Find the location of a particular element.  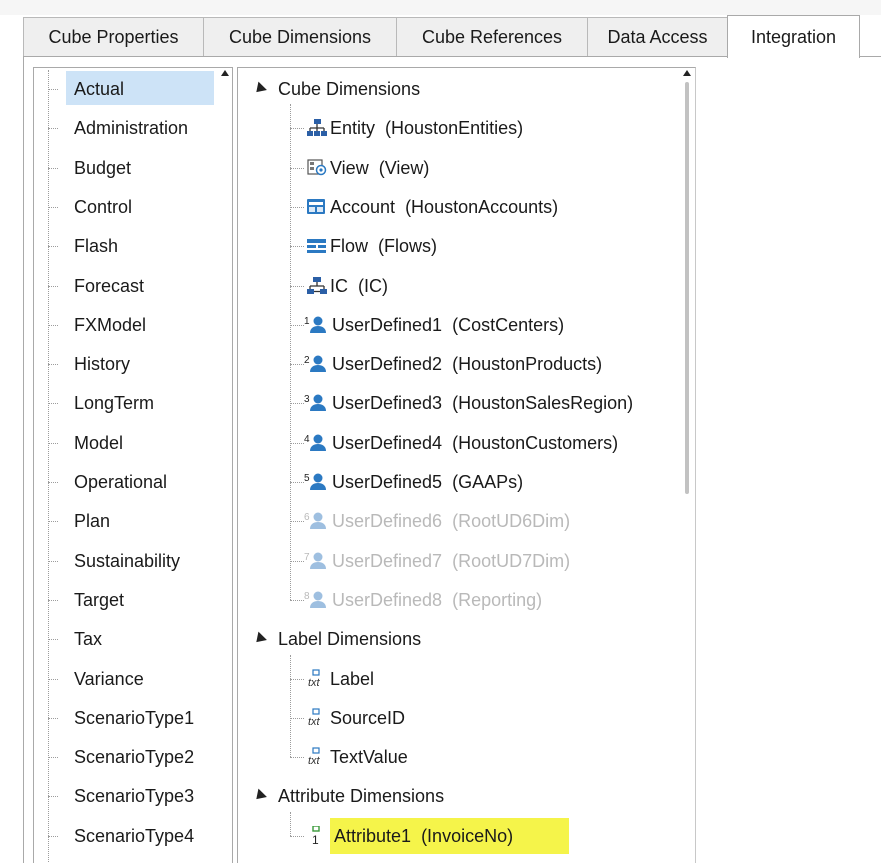

tree-item-value: (RootUD7Dim) is located at coordinates (511, 560).